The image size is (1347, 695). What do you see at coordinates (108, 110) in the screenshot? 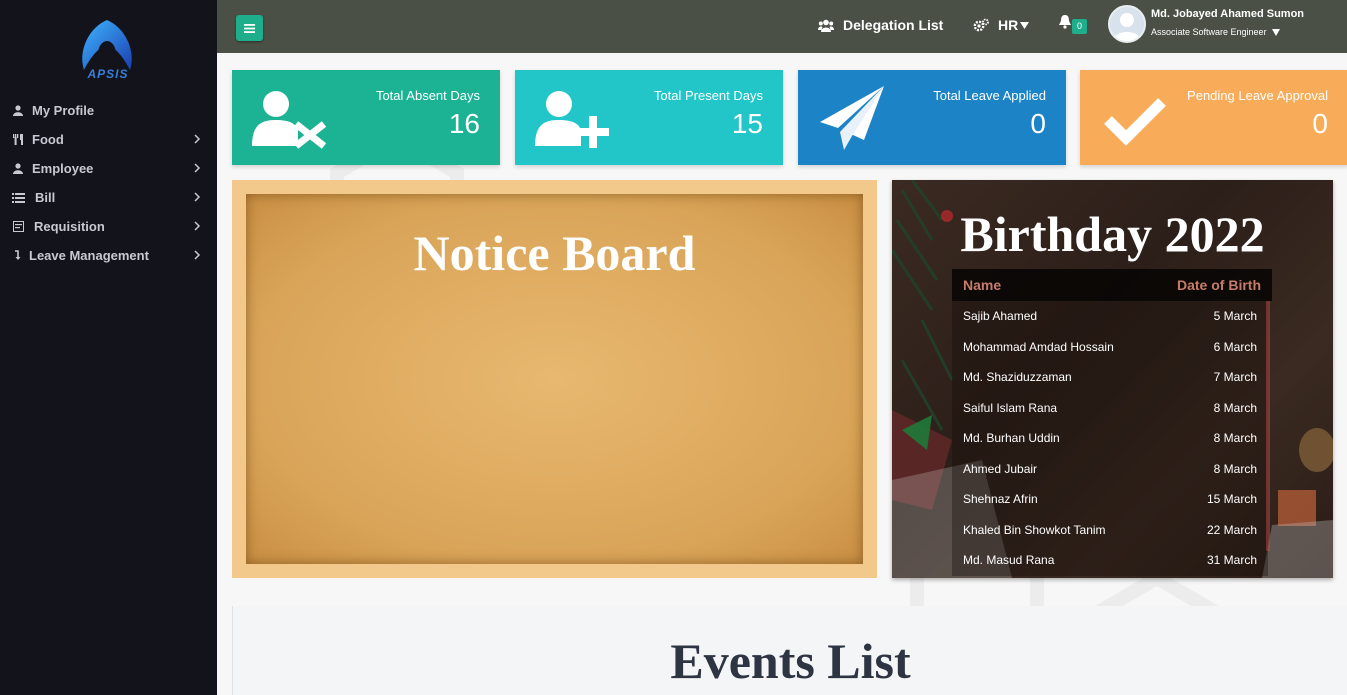
I see `sidebar-item-my-profile: My Profile` at bounding box center [108, 110].